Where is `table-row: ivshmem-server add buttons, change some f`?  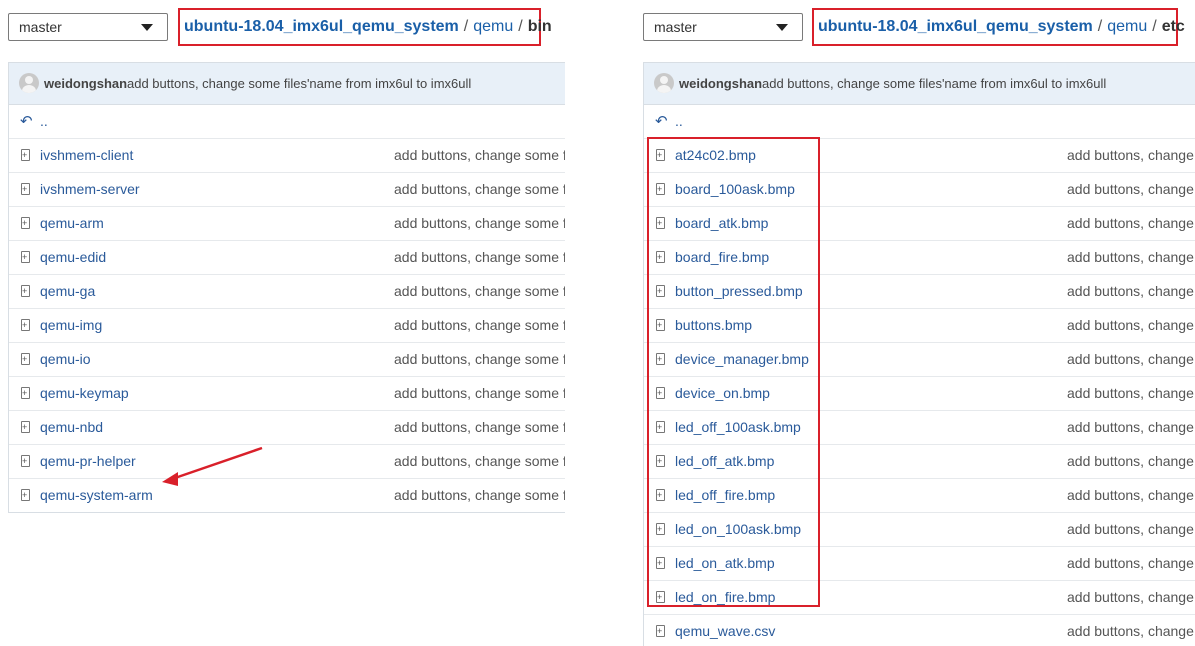 table-row: ivshmem-server add buttons, change some f is located at coordinates (287, 190).